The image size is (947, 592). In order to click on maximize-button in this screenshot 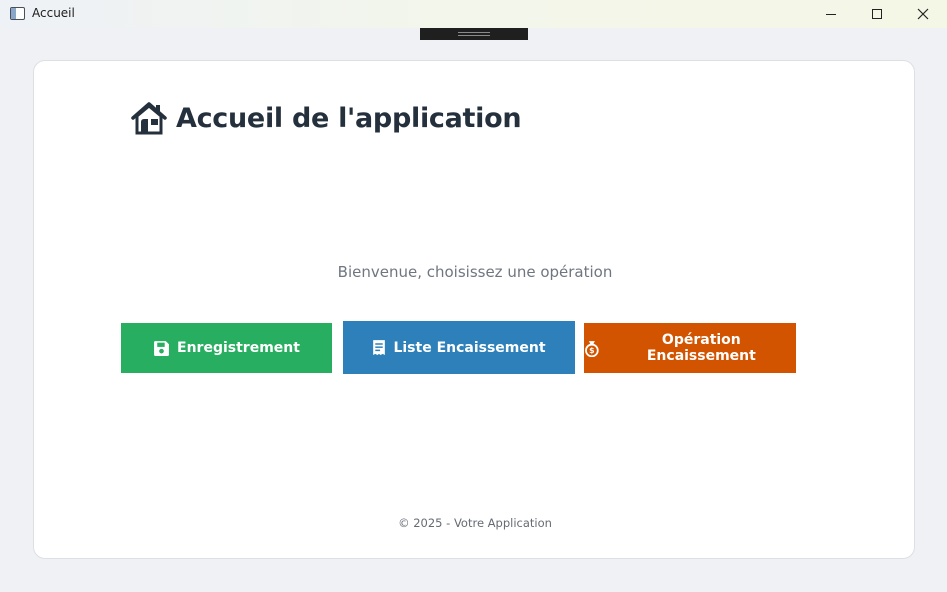, I will do `click(877, 14)`.